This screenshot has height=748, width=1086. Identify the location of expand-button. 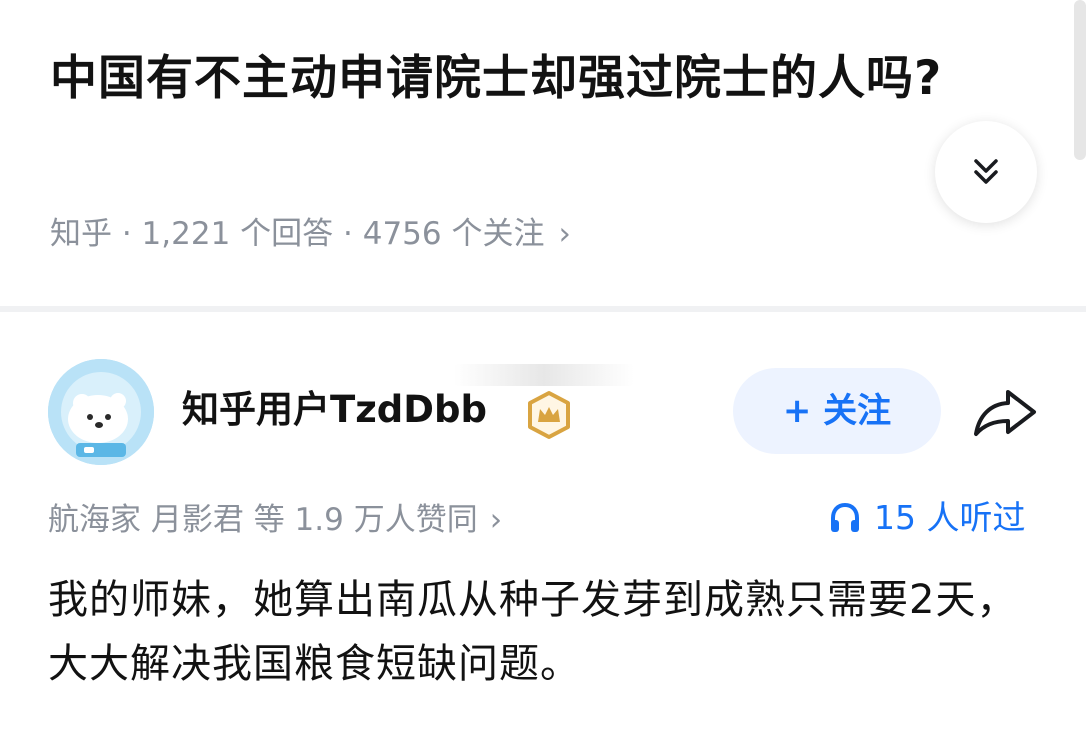
(986, 172).